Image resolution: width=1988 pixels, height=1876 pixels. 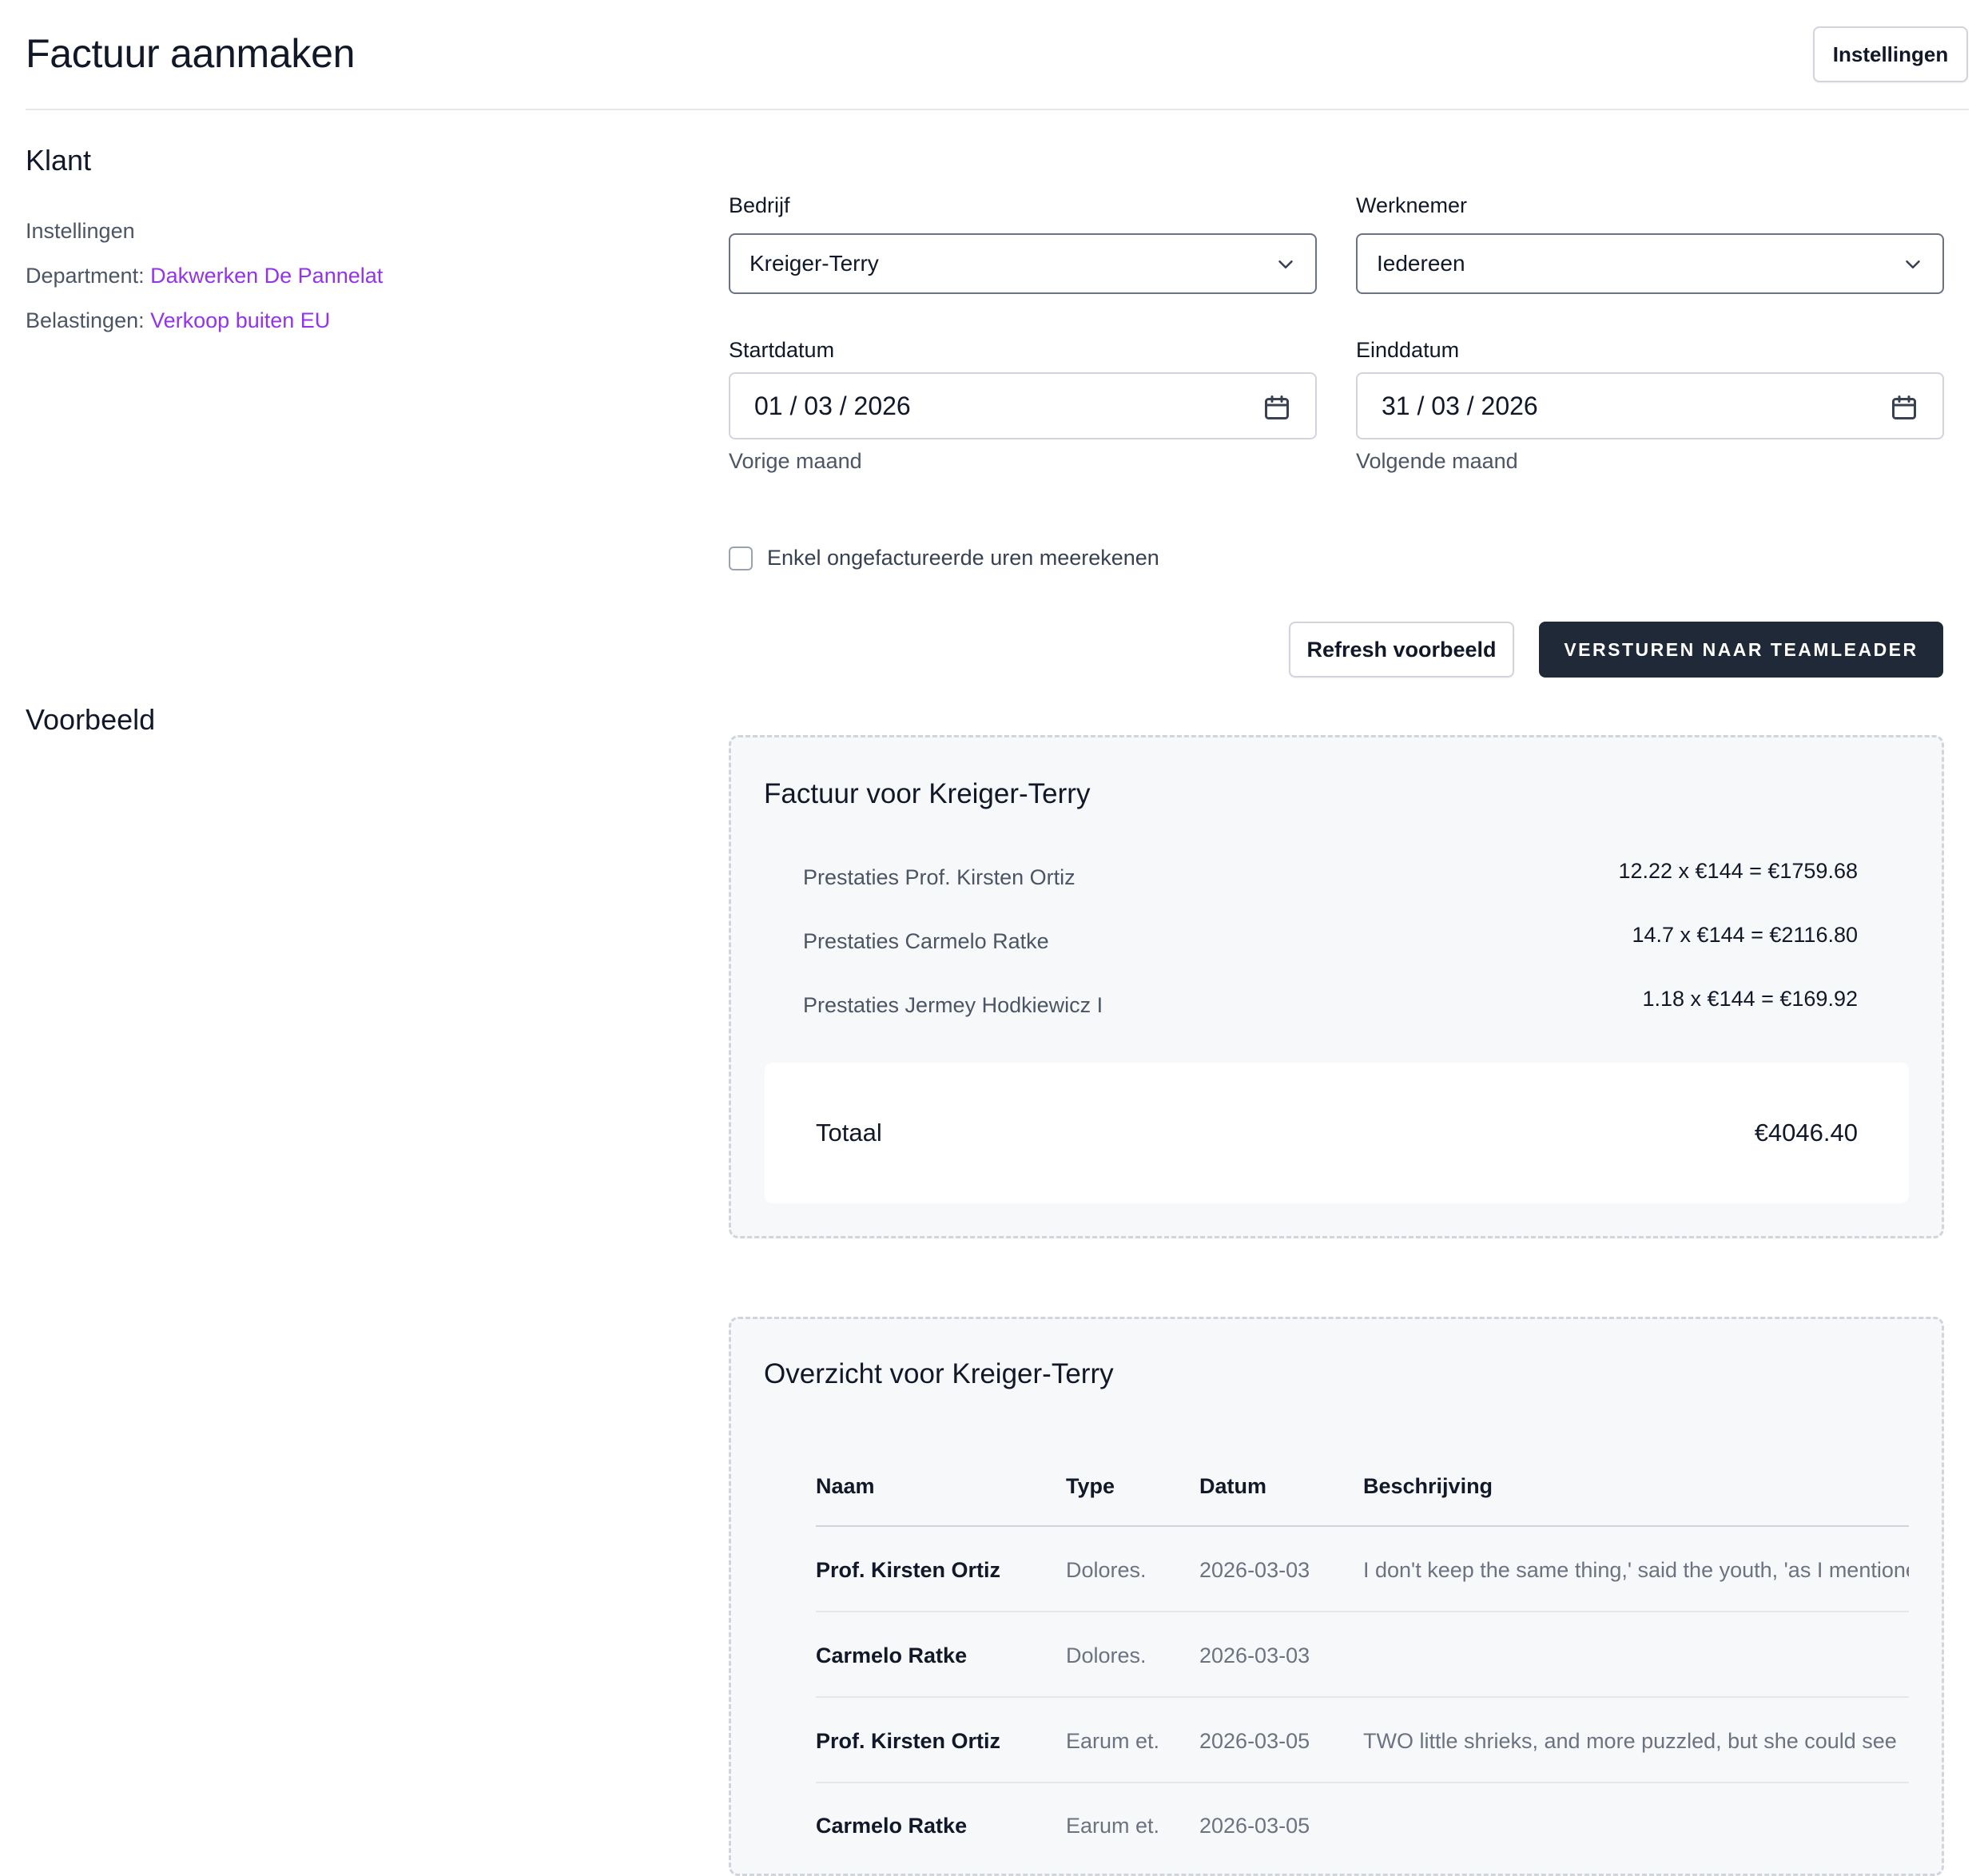 I want to click on tax-row: Belastingen: Verkoop buiten EU, so click(x=178, y=320).